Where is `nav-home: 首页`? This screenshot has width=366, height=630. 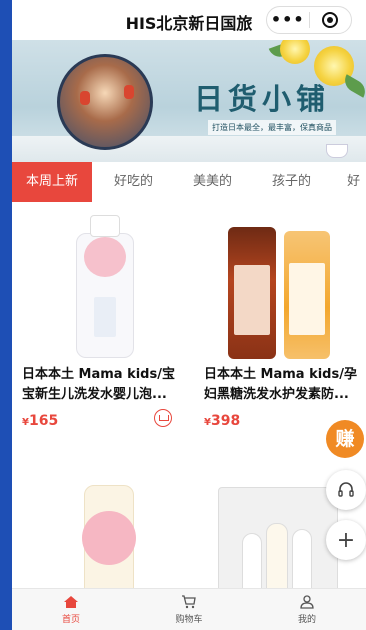 nav-home: 首页 is located at coordinates (71, 609).